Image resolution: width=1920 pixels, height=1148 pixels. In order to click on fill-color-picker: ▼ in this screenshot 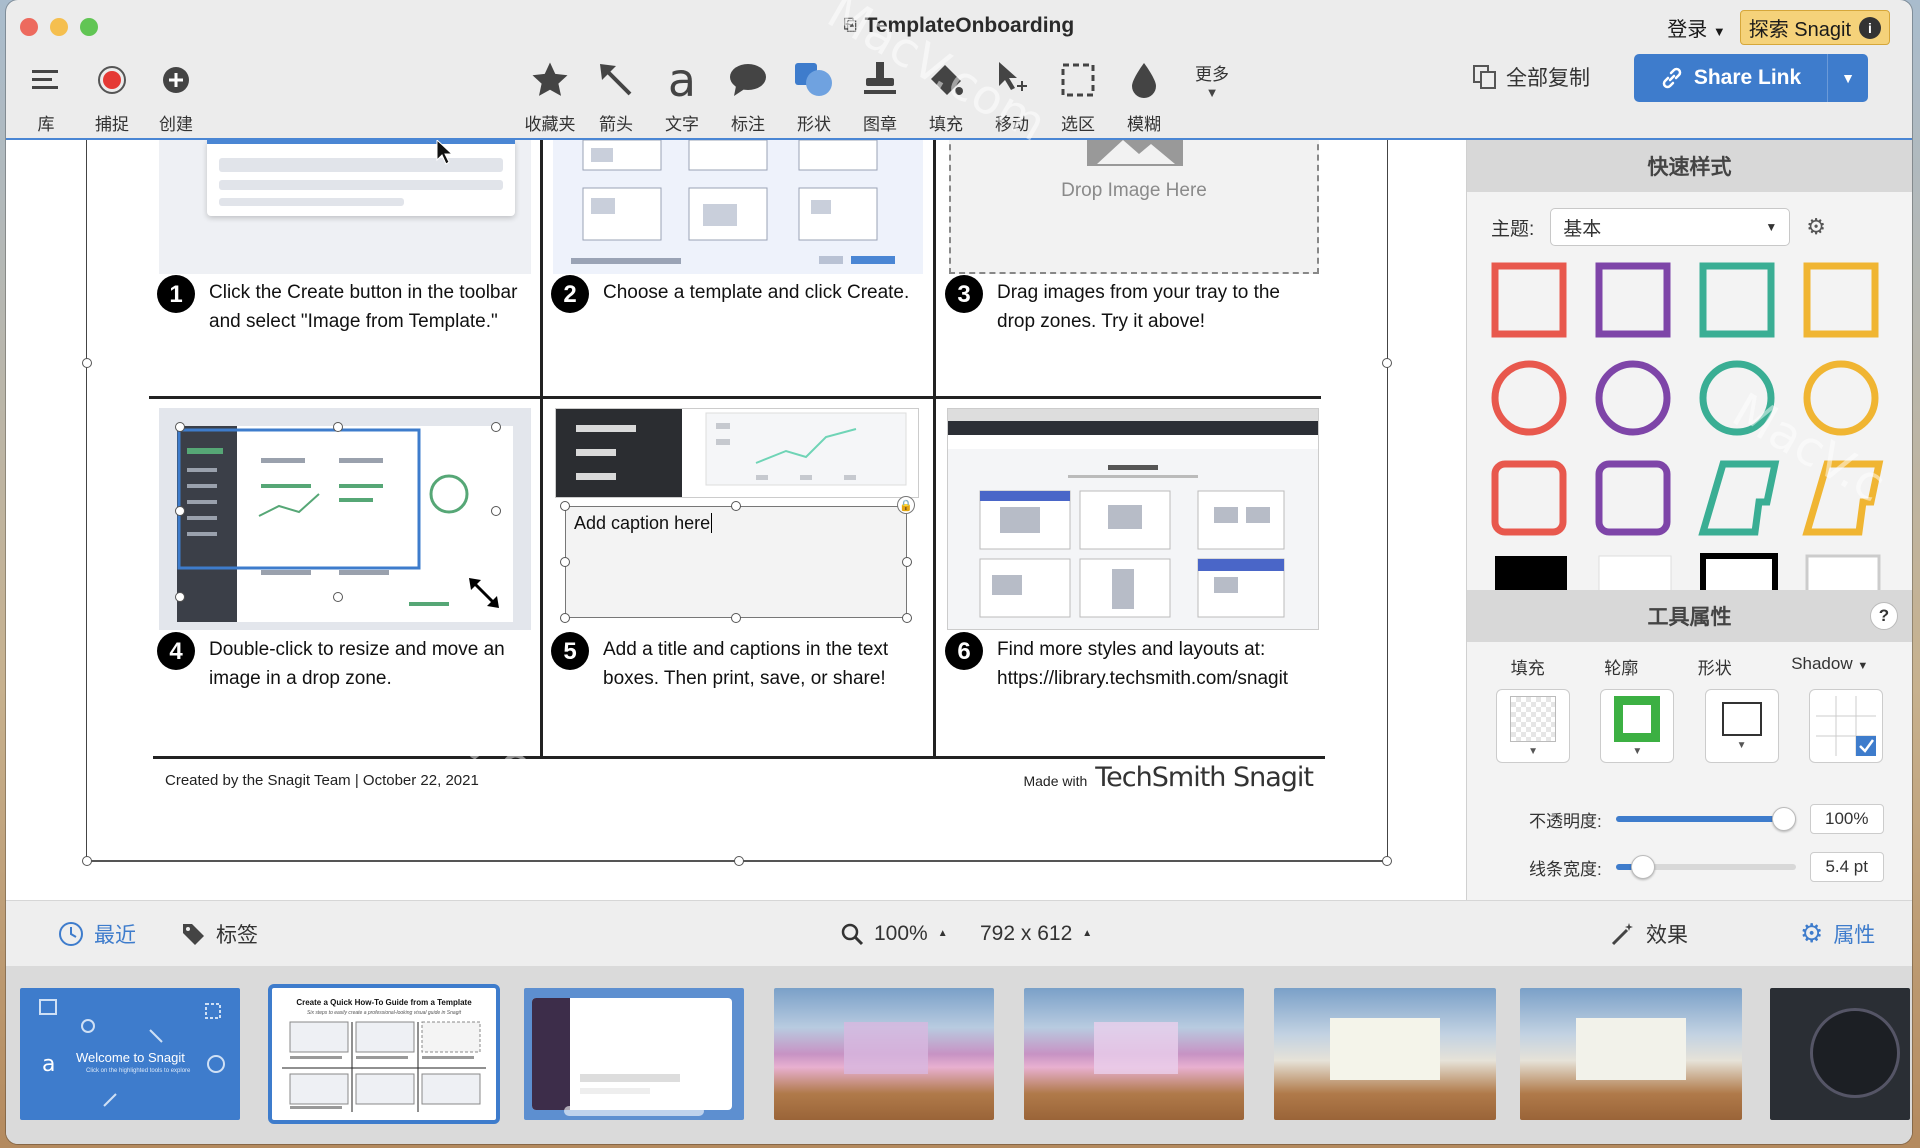, I will do `click(1533, 726)`.